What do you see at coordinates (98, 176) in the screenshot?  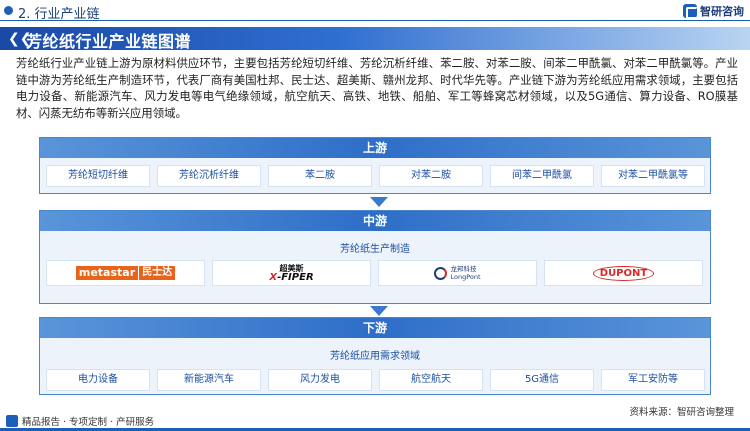 I see `upstream-item: 芳纶短切纤维` at bounding box center [98, 176].